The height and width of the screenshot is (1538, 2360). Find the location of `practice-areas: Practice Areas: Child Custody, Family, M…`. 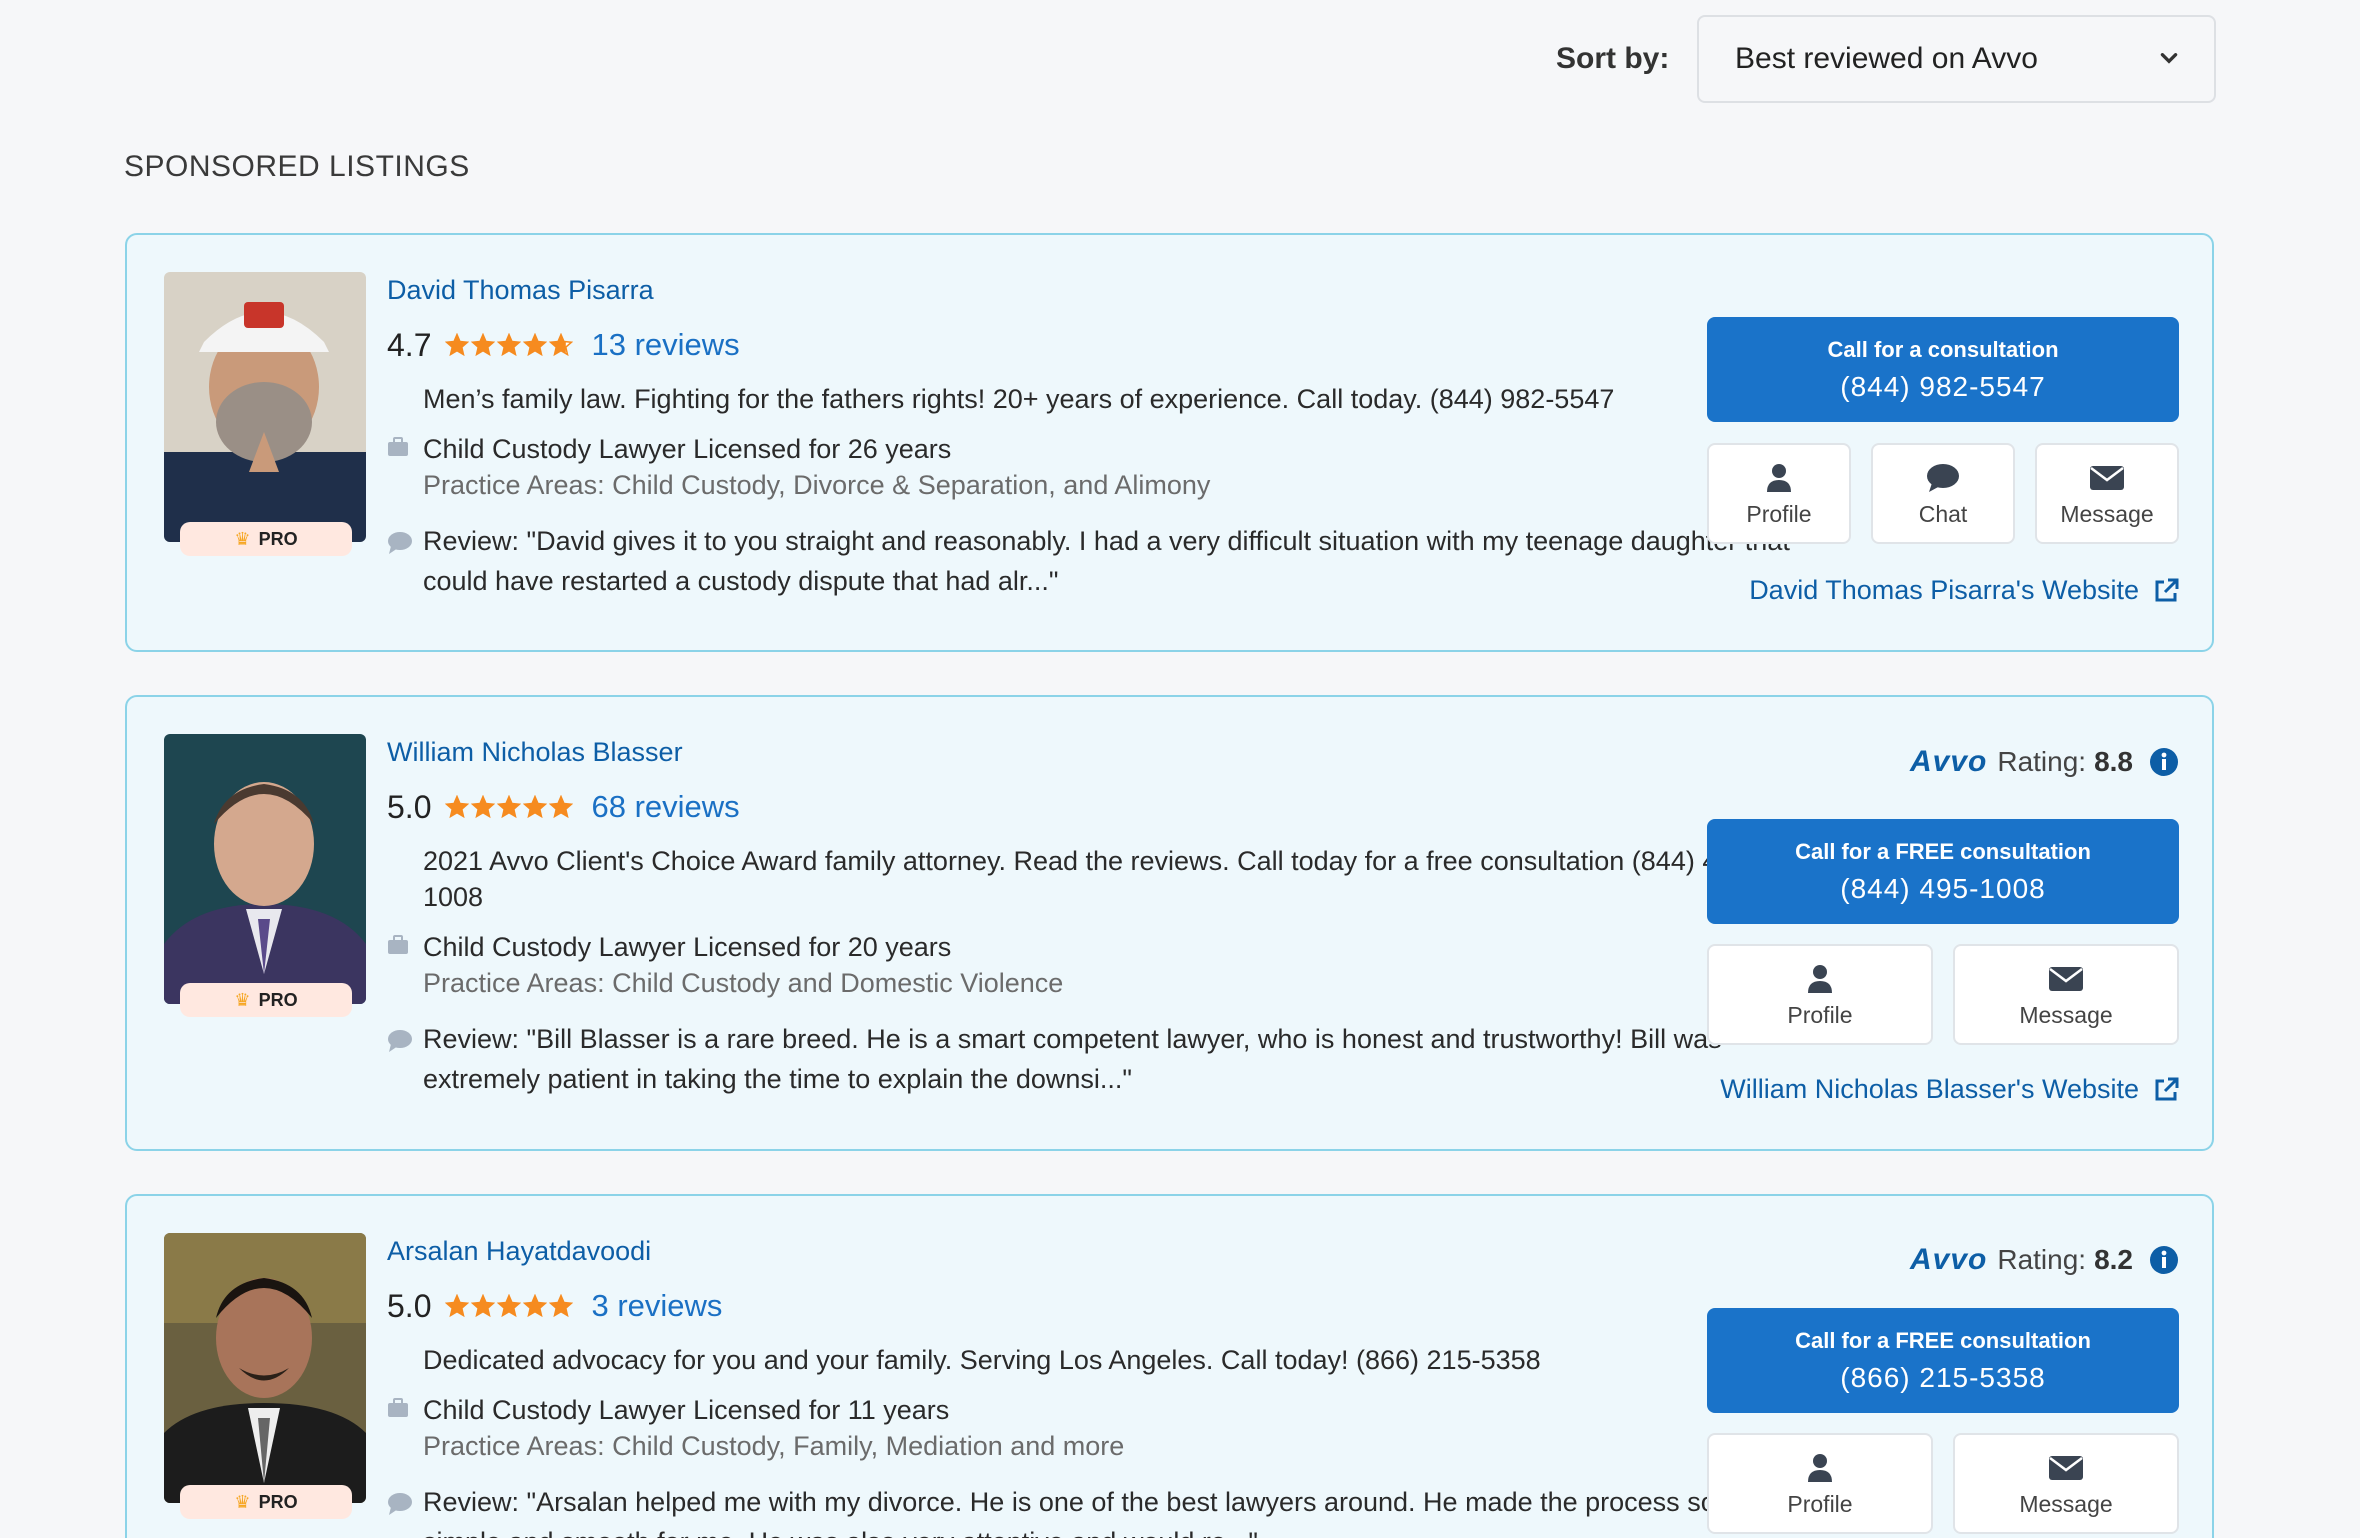

practice-areas: Practice Areas: Child Custody, Family, M… is located at coordinates (774, 1446).